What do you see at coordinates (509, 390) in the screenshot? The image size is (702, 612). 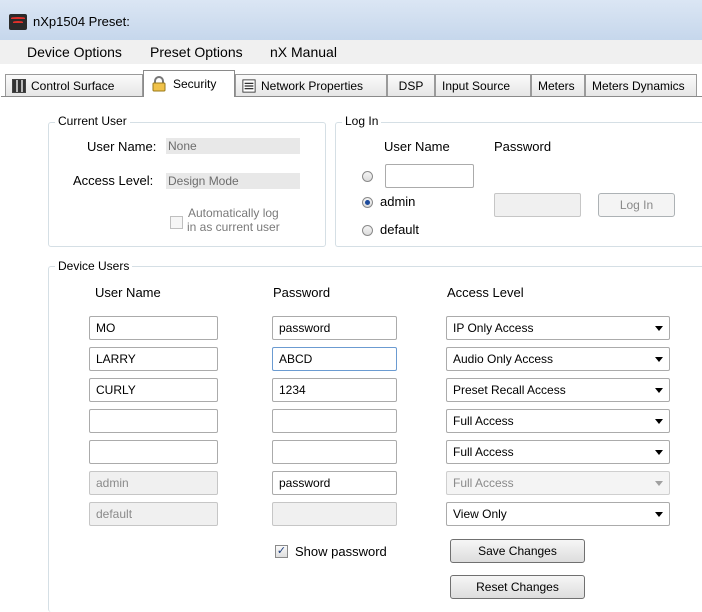 I see `access-level-value: Preset Recall Access` at bounding box center [509, 390].